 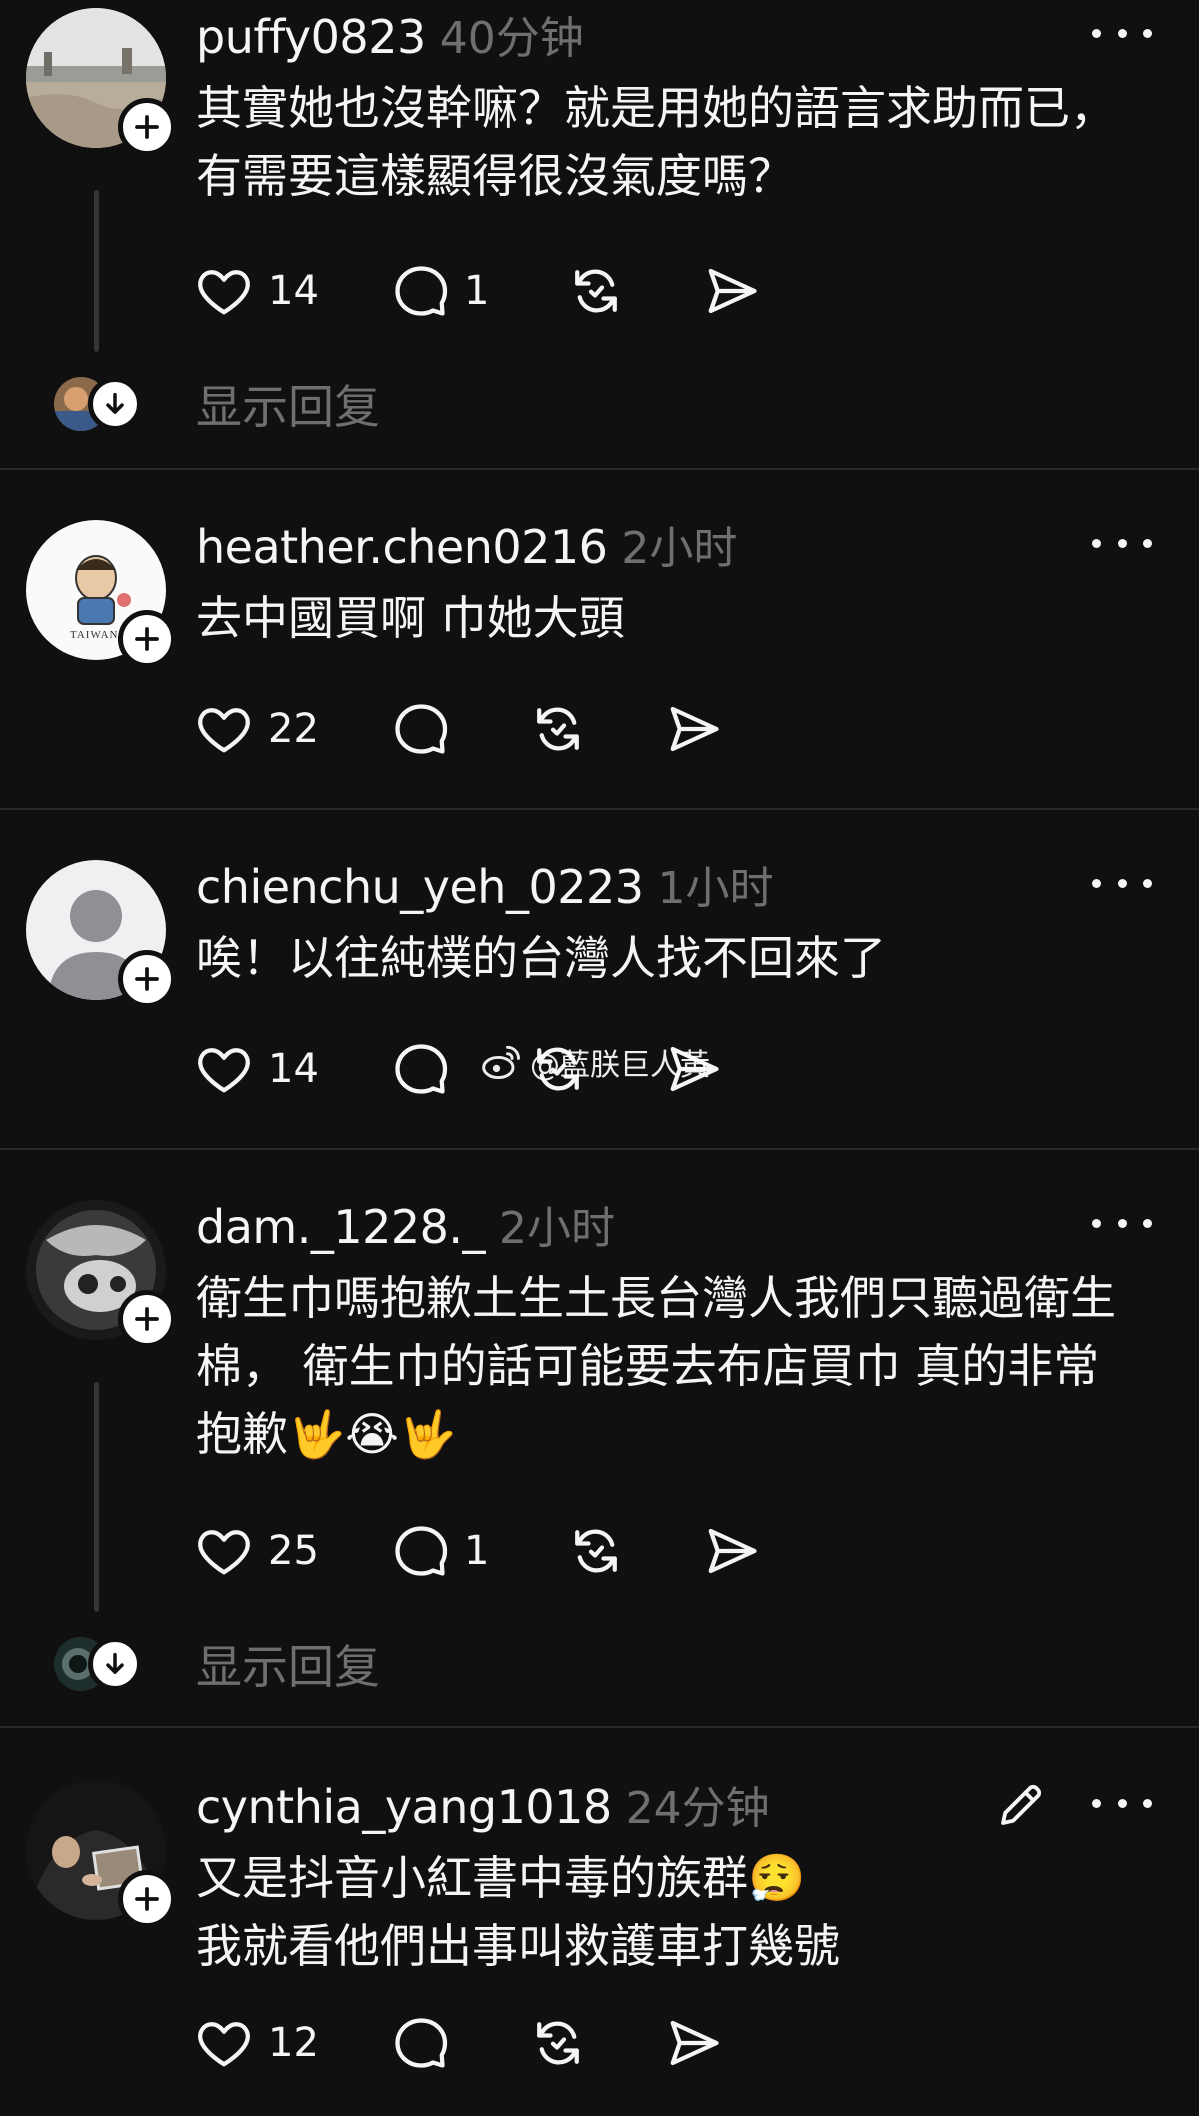 What do you see at coordinates (1021, 1805) in the screenshot?
I see `pencil-icon` at bounding box center [1021, 1805].